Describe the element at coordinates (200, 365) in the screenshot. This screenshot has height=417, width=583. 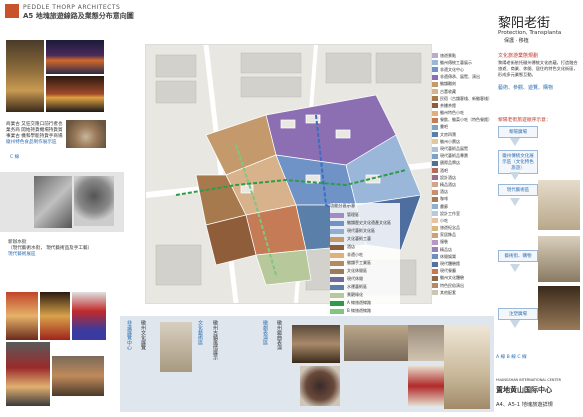
I see `bottom-col2: 文化藝術區` at that location.